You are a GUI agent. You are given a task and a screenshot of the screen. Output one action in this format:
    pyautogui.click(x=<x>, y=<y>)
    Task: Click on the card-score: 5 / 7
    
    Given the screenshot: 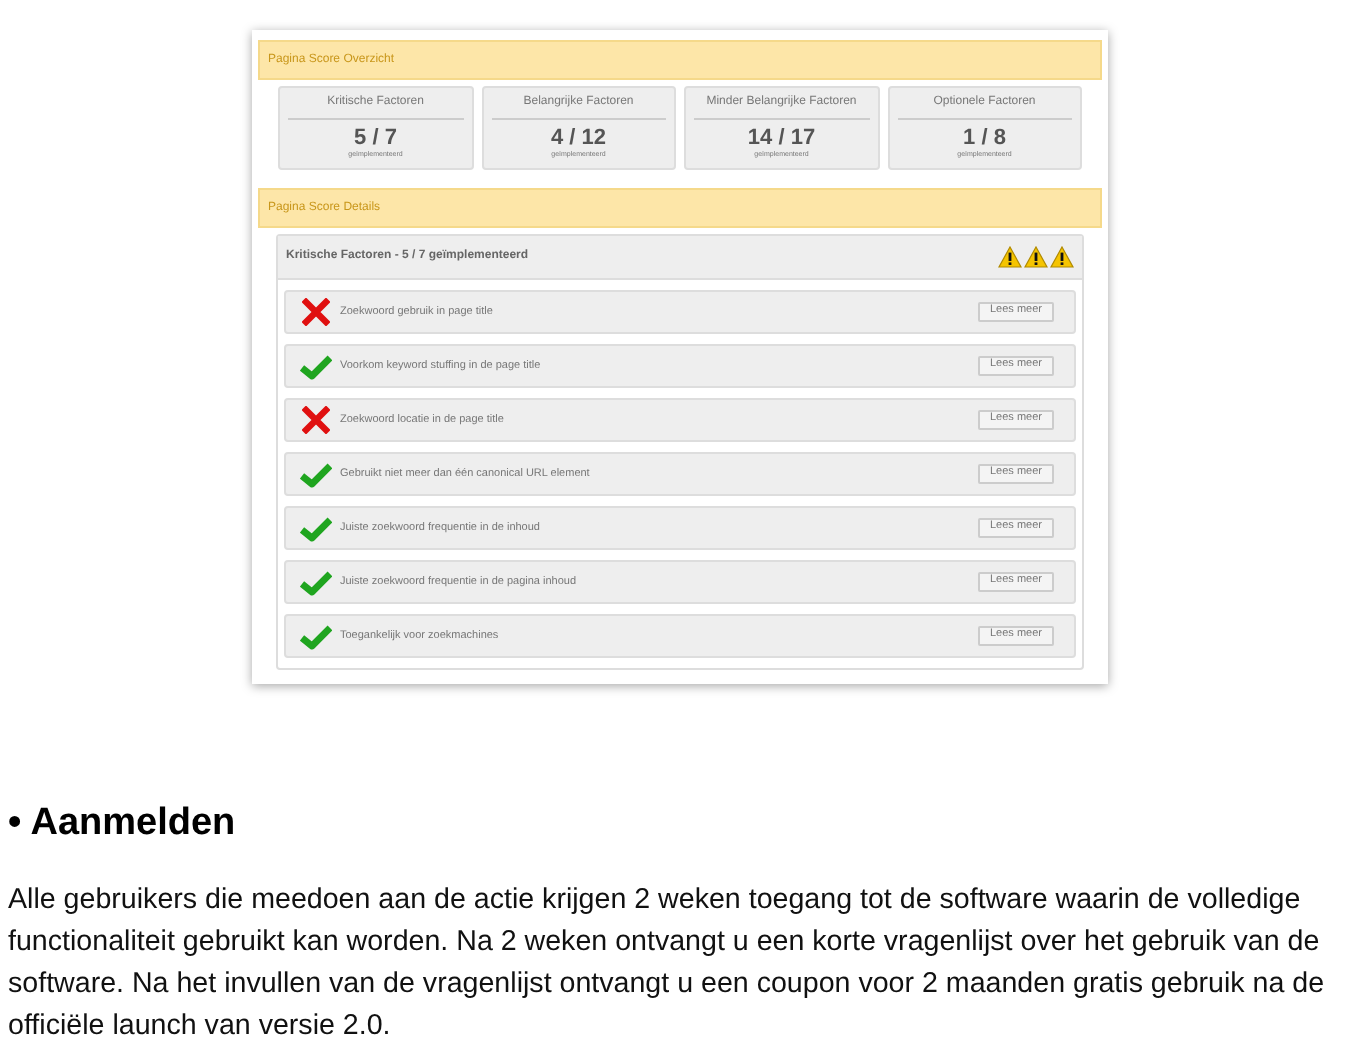 What is the action you would take?
    pyautogui.click(x=375, y=138)
    